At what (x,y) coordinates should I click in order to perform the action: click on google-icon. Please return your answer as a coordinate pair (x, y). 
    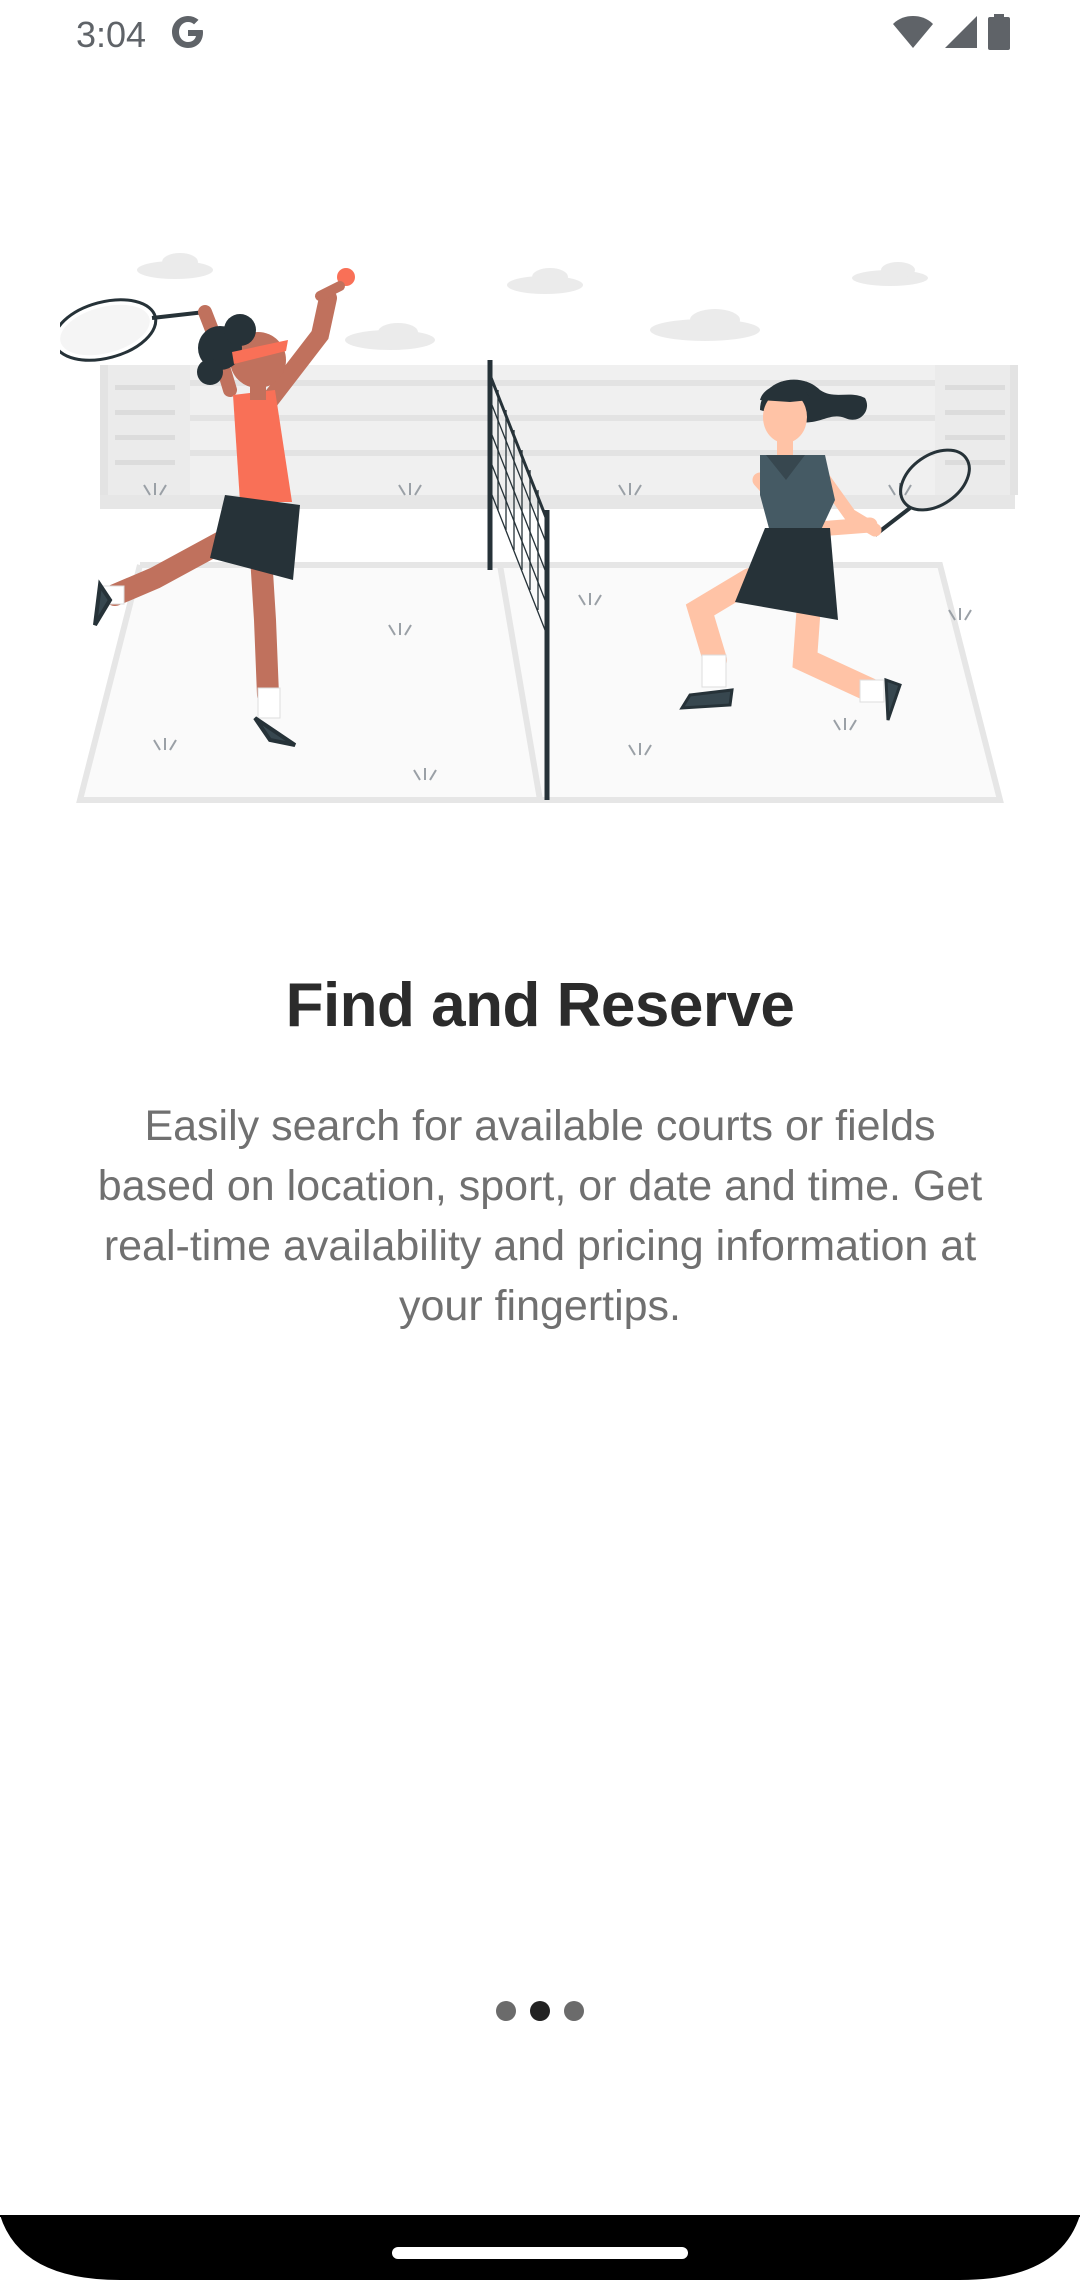
    Looking at the image, I should click on (187, 32).